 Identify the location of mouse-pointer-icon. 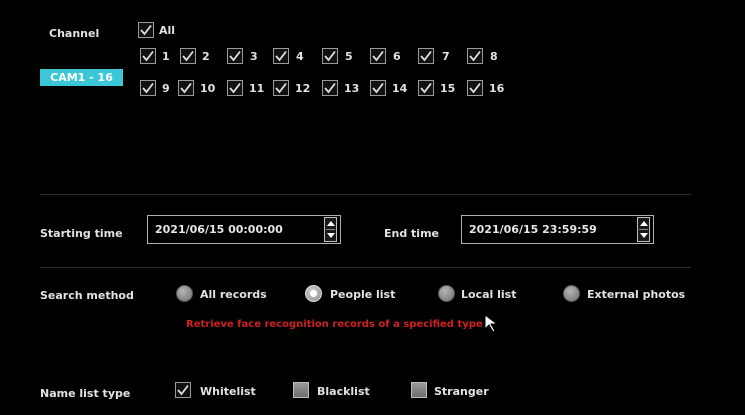
(491, 323).